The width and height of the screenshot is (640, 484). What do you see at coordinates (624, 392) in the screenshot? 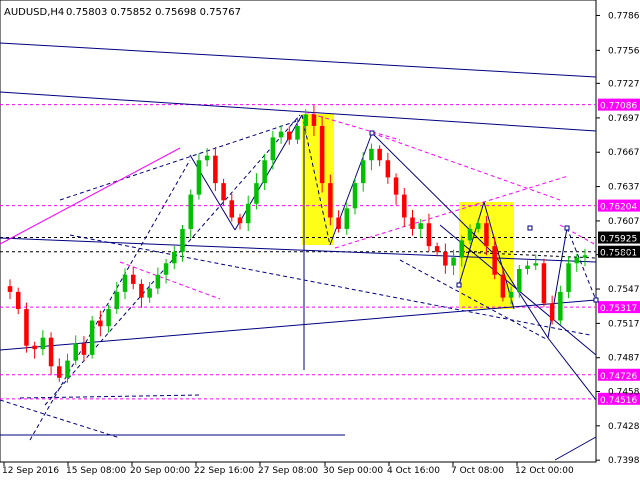
I see `y-tick-label: 0.74580` at bounding box center [624, 392].